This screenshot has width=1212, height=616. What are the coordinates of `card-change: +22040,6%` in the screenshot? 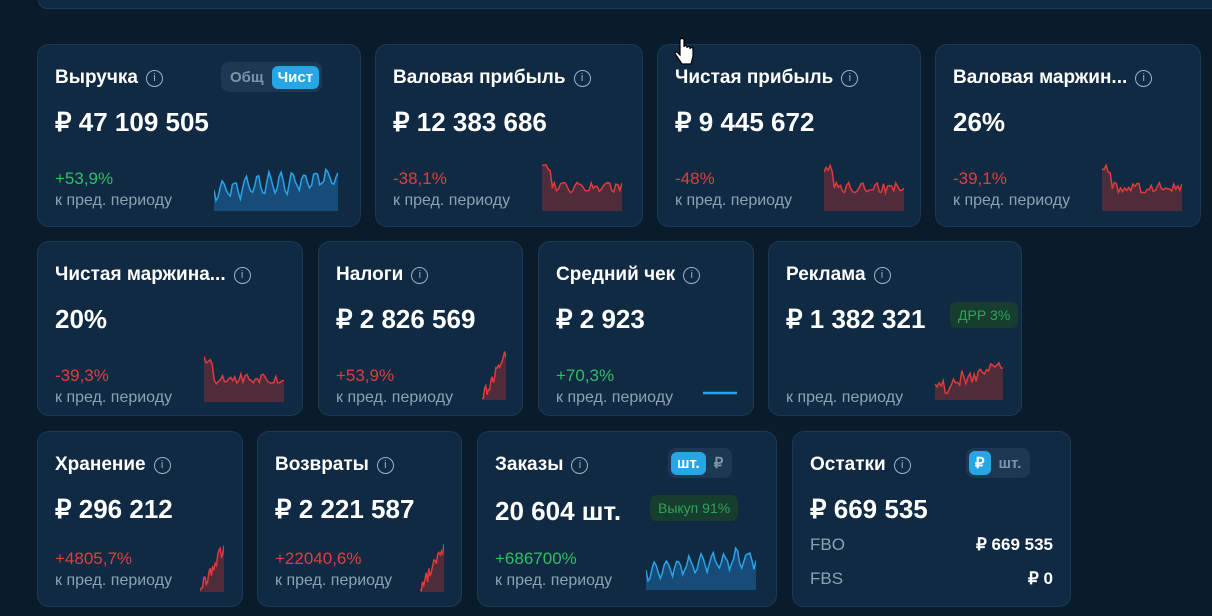 It's located at (318, 558).